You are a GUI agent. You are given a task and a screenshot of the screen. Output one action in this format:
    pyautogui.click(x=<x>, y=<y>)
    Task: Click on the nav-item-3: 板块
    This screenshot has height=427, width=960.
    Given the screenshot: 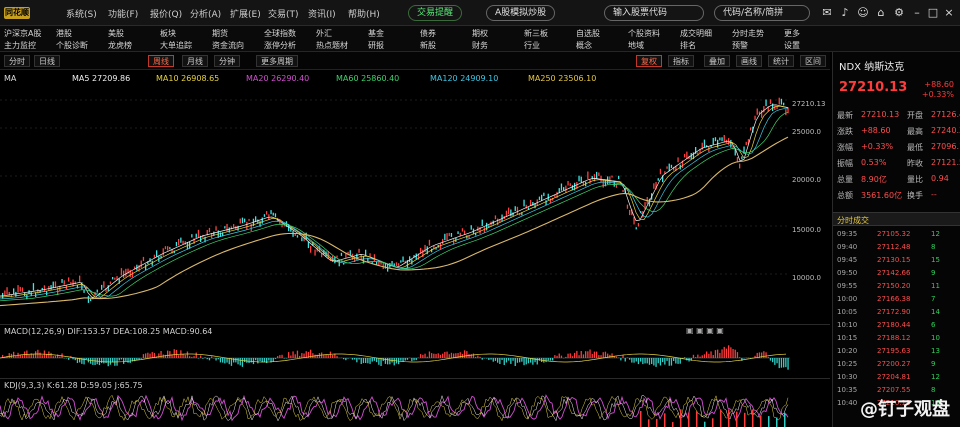 What is the action you would take?
    pyautogui.click(x=168, y=33)
    